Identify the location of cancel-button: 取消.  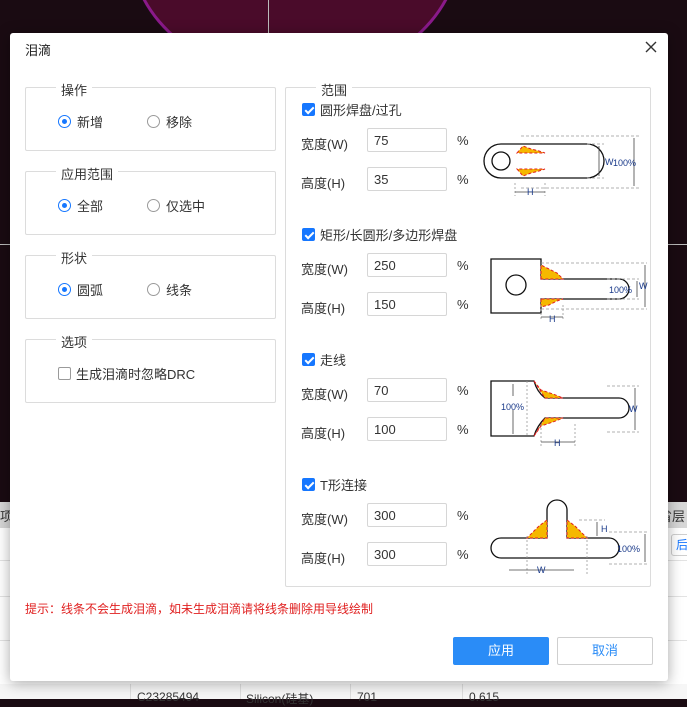
(605, 651).